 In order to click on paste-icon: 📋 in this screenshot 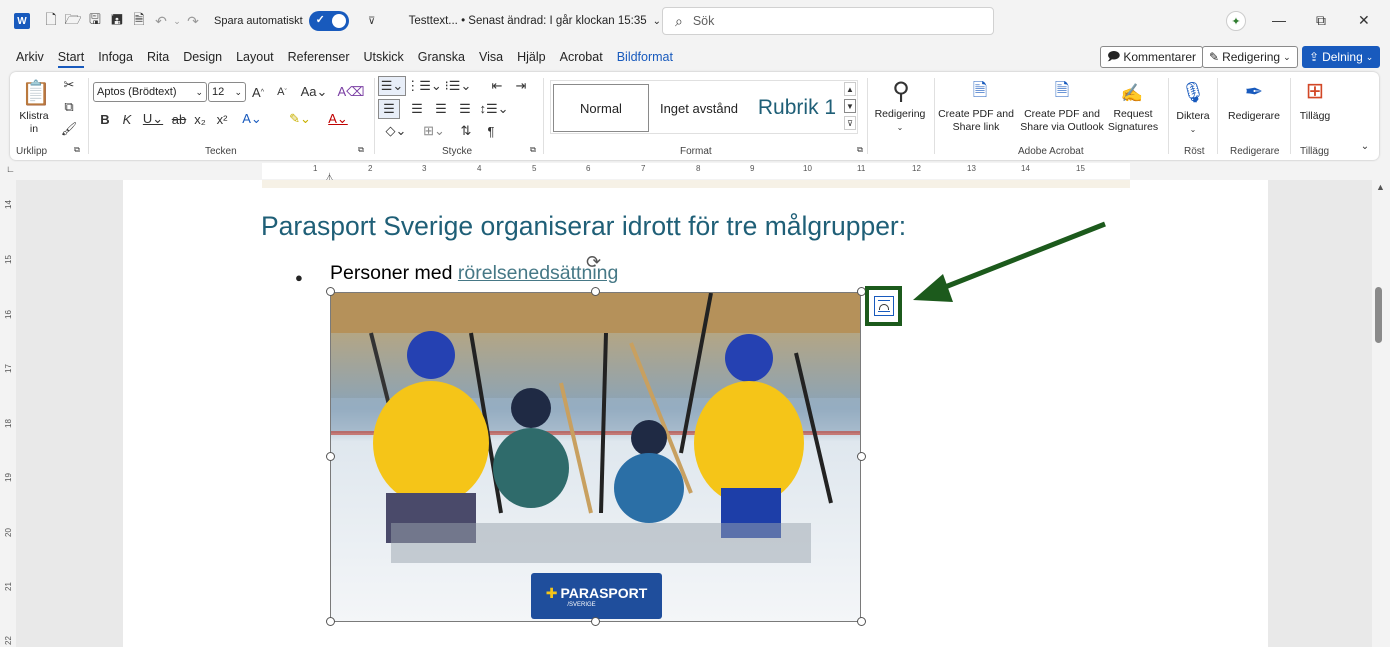, I will do `click(36, 93)`.